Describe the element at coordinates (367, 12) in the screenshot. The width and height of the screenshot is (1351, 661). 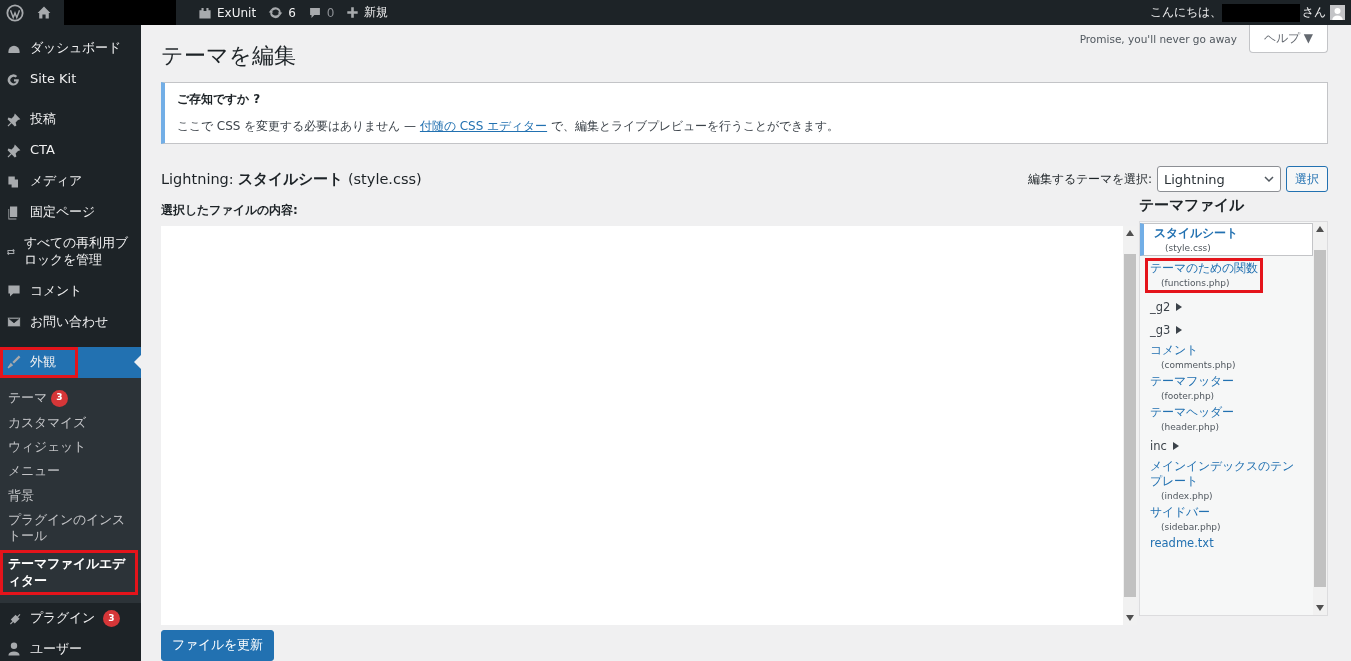
I see `new-link: 新規` at that location.